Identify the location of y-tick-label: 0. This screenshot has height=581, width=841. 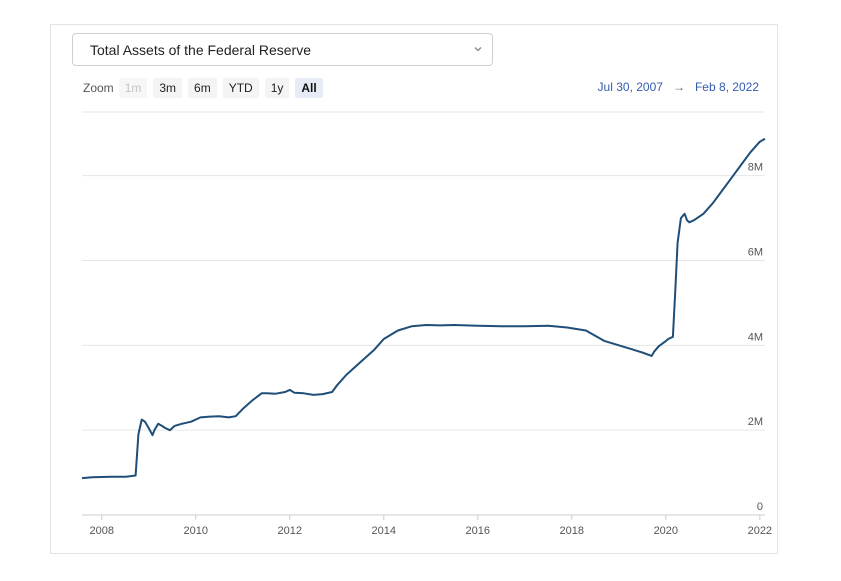
(760, 507).